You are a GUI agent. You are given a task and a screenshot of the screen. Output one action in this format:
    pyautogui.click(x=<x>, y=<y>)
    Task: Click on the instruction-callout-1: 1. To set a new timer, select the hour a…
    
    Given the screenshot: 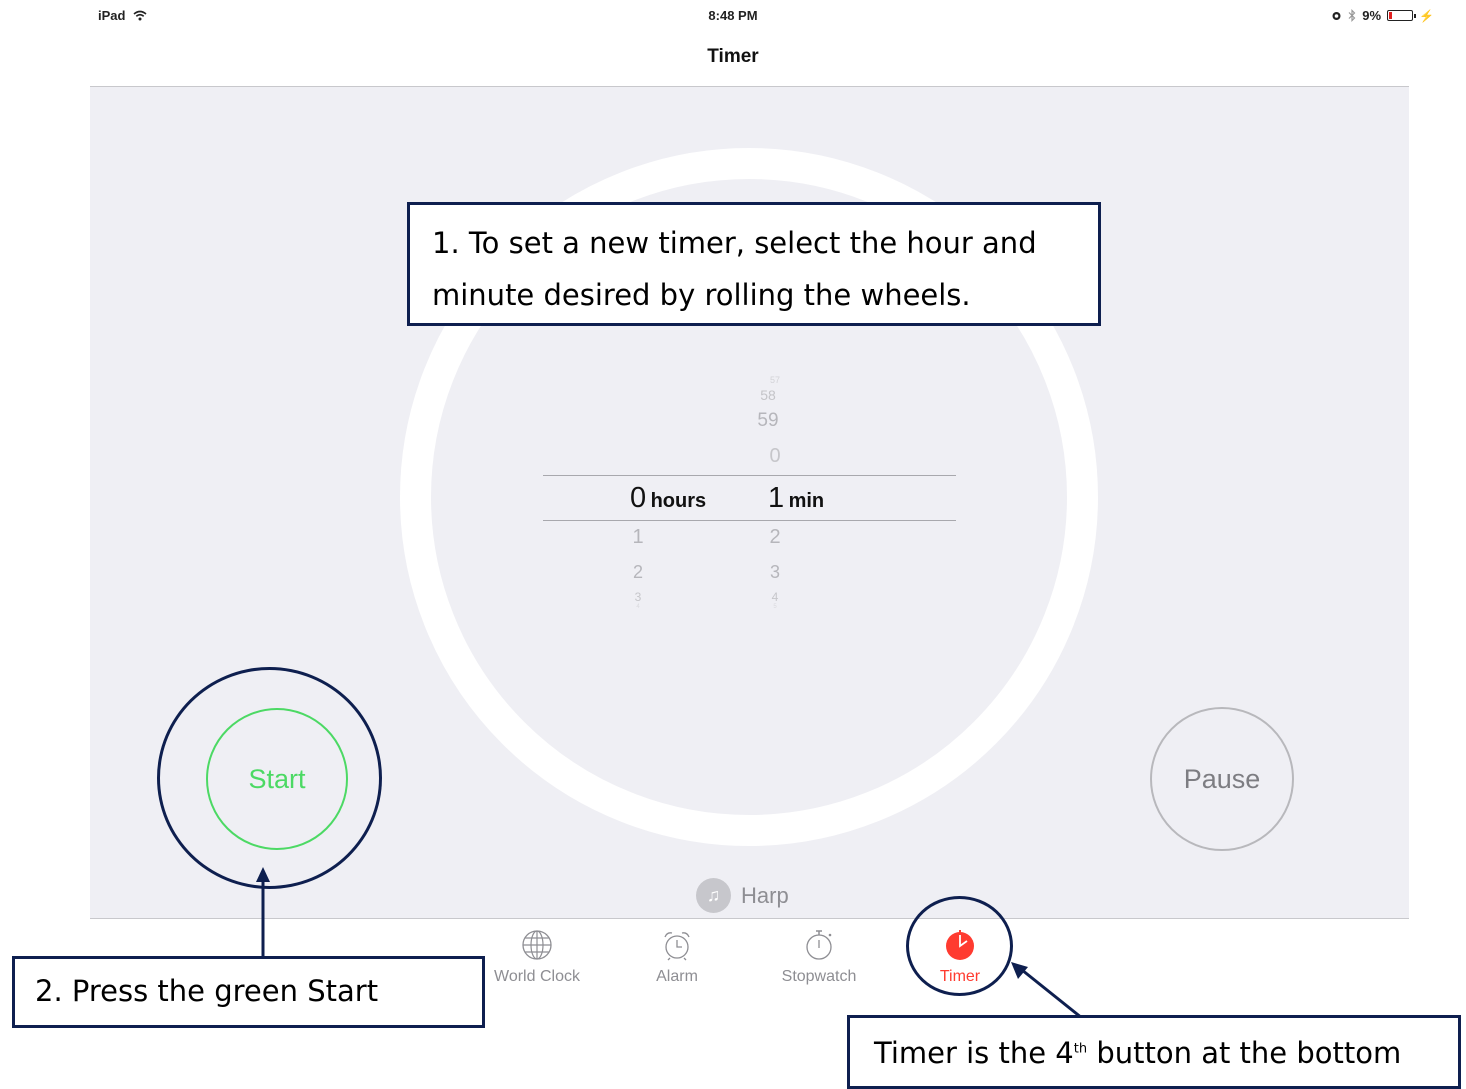 What is the action you would take?
    pyautogui.click(x=754, y=264)
    